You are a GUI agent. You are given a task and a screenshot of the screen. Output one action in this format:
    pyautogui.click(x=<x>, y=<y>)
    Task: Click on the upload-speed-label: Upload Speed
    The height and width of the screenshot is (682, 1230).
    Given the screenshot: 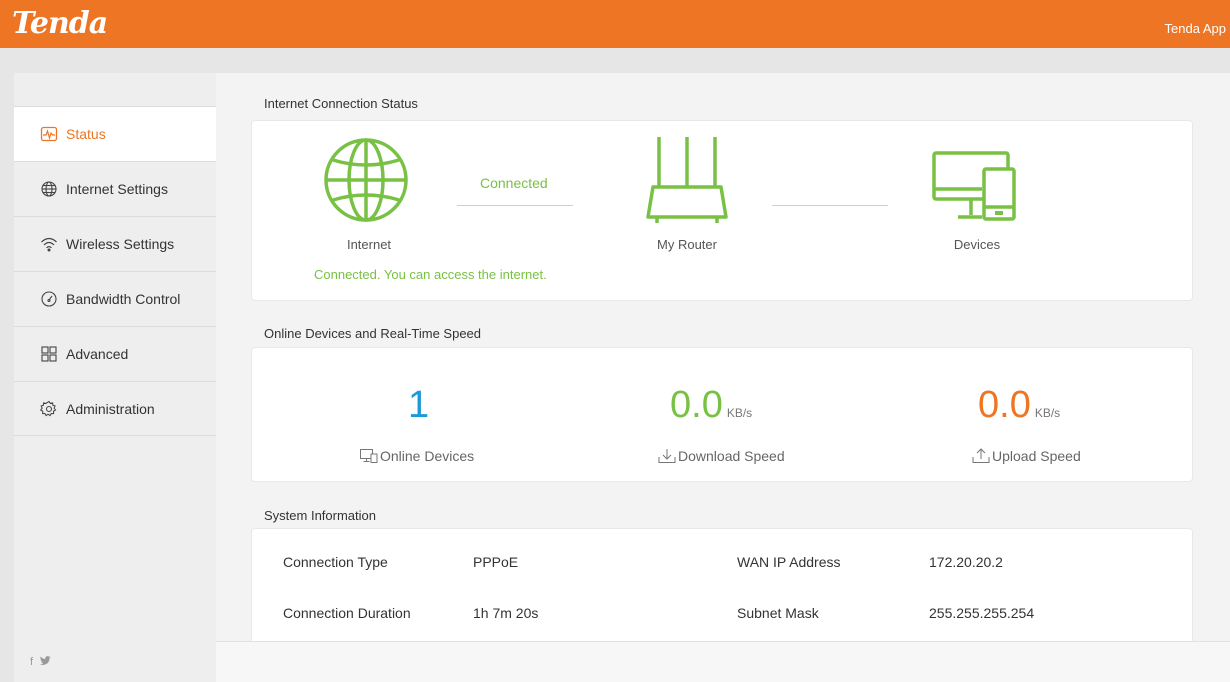 What is the action you would take?
    pyautogui.click(x=1036, y=456)
    